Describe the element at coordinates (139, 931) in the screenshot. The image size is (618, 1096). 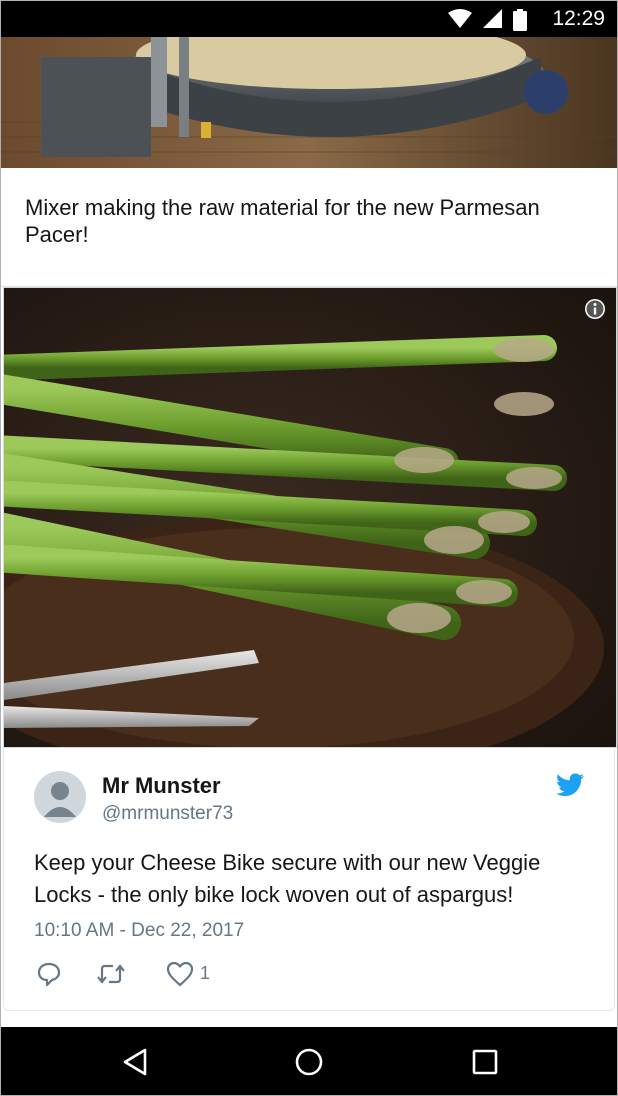
I see `tweet-timestamp: 10:10 AM - Dec 22, 2017` at that location.